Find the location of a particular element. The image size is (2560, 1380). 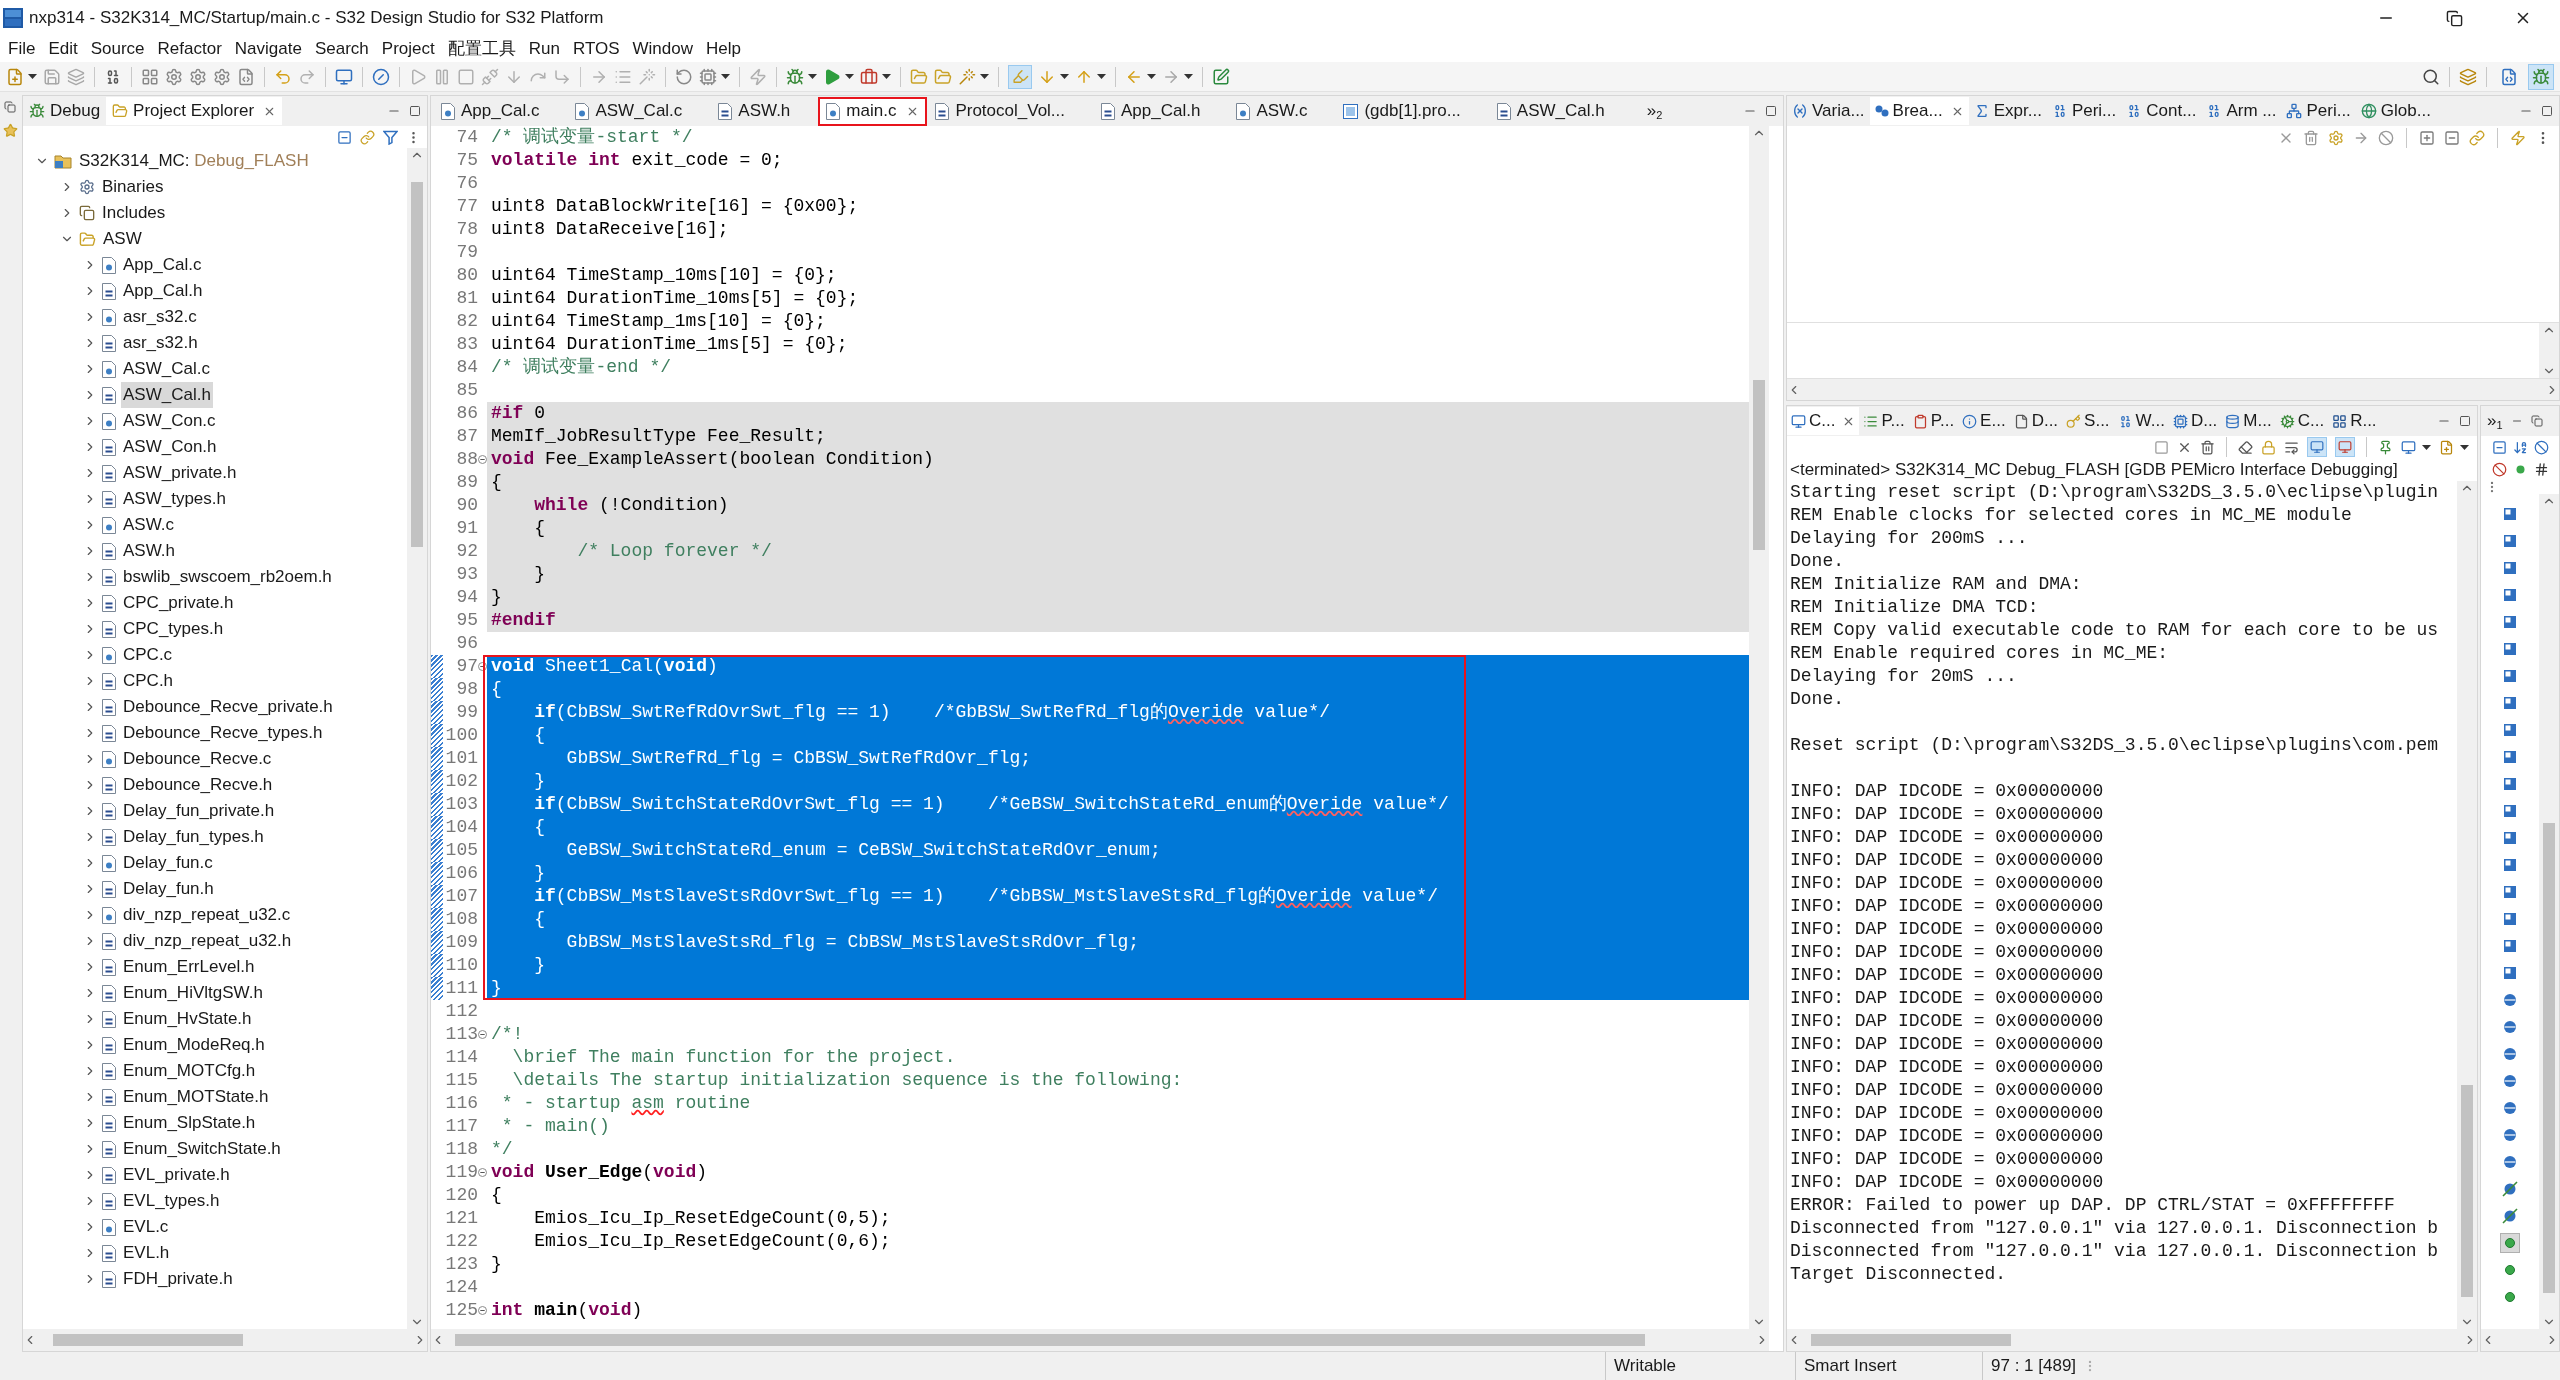

edit-icon is located at coordinates (1221, 76).